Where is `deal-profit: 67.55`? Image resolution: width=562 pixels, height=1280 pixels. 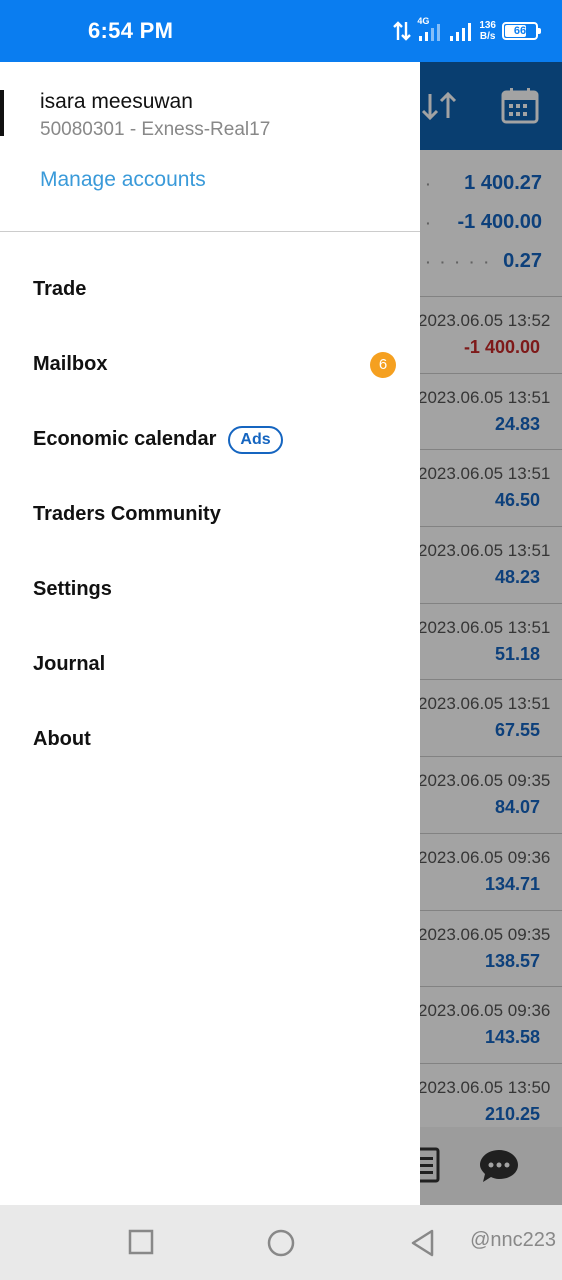 deal-profit: 67.55 is located at coordinates (517, 730).